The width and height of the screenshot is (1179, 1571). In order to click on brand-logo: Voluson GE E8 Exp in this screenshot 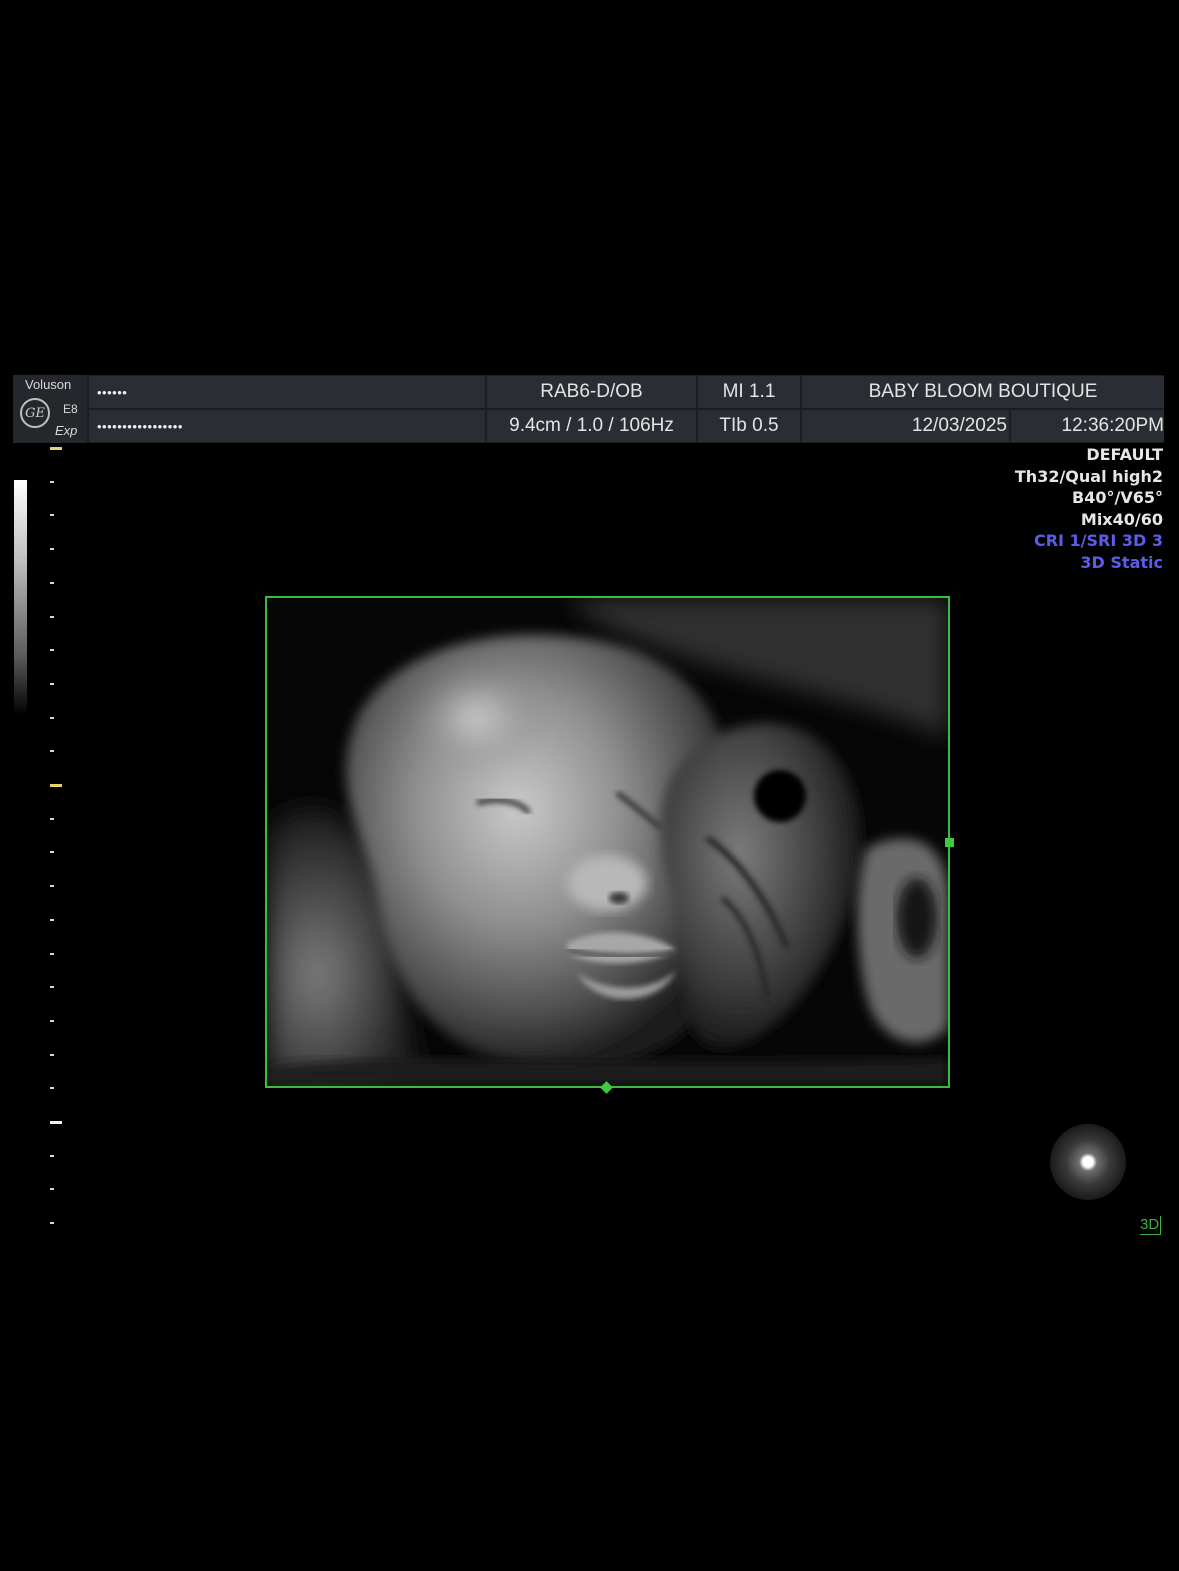, I will do `click(50, 409)`.